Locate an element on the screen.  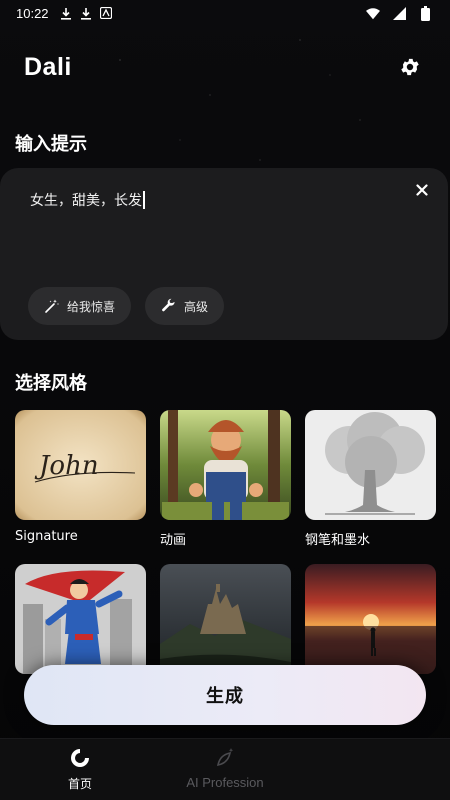
pen-ink-thumbnail is located at coordinates (370, 465).